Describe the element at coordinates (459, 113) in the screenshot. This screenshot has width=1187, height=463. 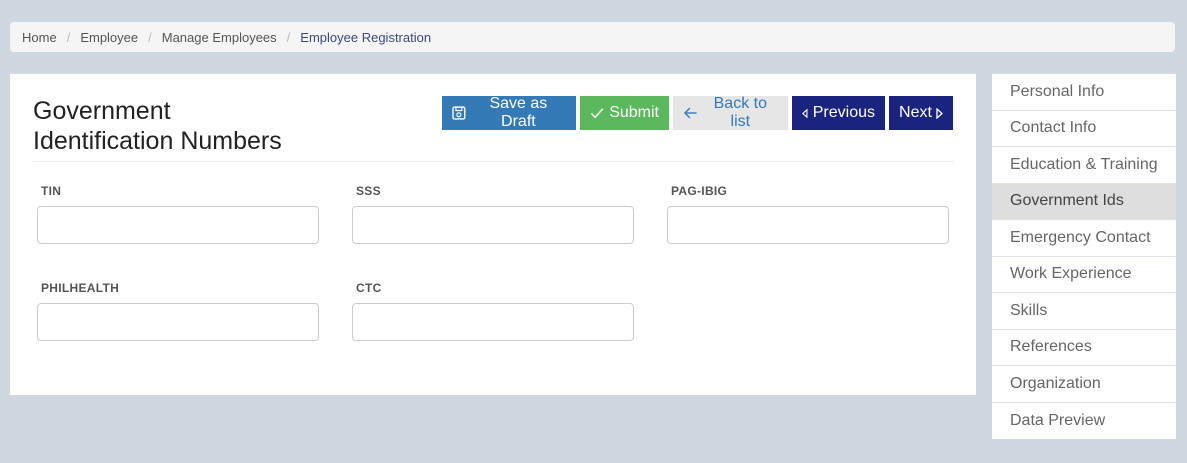
I see `floppy-icon` at that location.